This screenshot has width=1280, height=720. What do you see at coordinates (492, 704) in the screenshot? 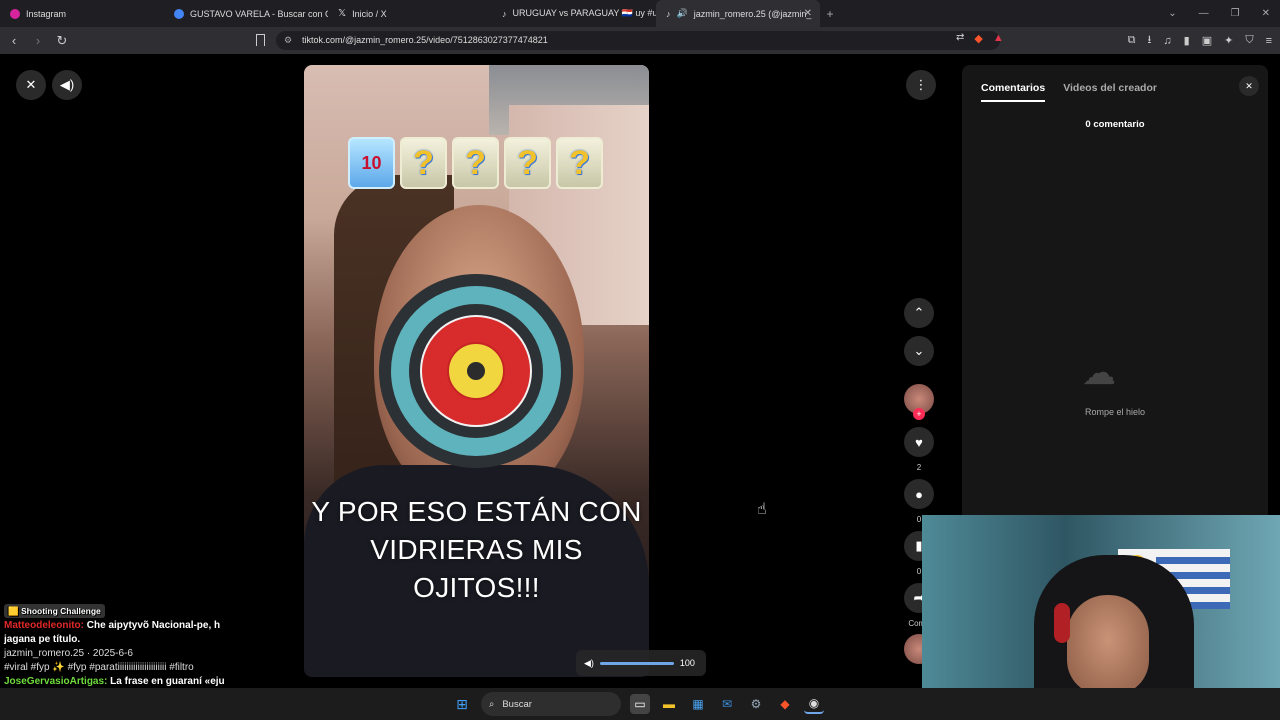
I see `search-icon: ⌕` at bounding box center [492, 704].